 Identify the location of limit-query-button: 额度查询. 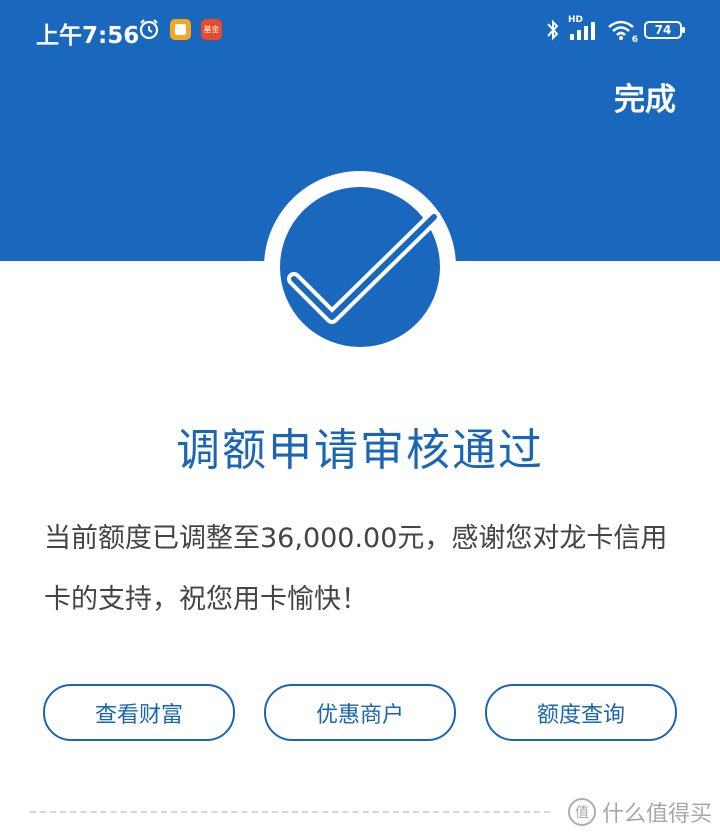
(581, 712).